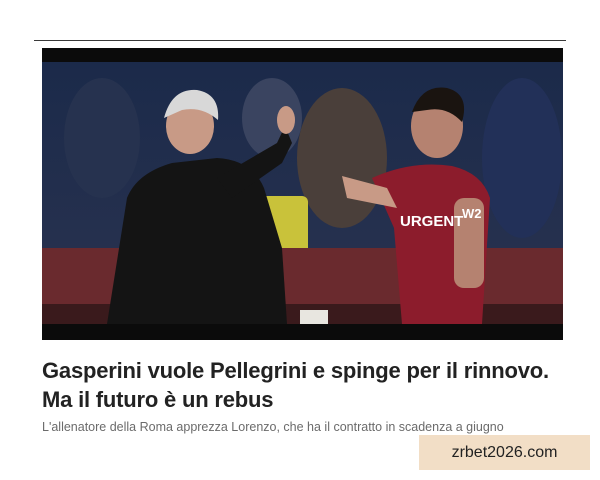 Image resolution: width=600 pixels, height=480 pixels. What do you see at coordinates (472, 213) in the screenshot?
I see `sleeve-sponsor-text: W2` at bounding box center [472, 213].